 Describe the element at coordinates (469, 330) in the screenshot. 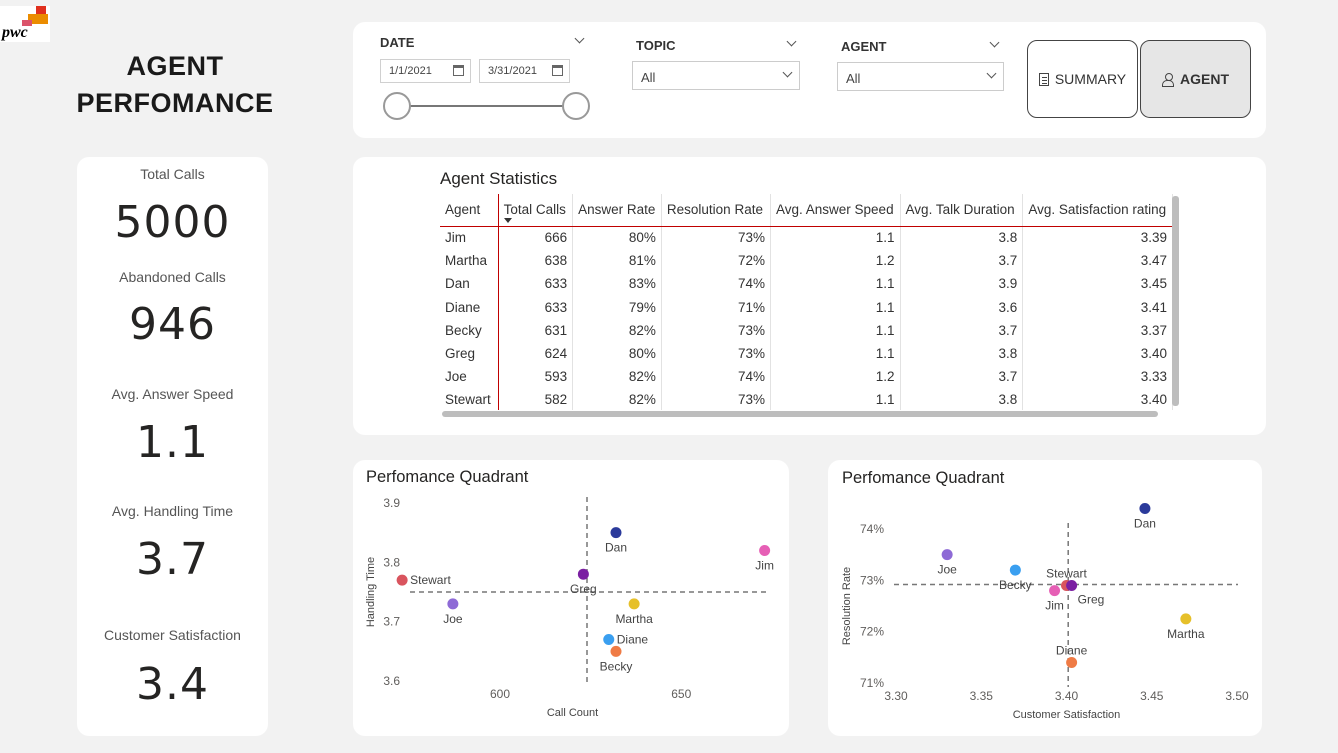

I see `table-cell: Becky` at that location.